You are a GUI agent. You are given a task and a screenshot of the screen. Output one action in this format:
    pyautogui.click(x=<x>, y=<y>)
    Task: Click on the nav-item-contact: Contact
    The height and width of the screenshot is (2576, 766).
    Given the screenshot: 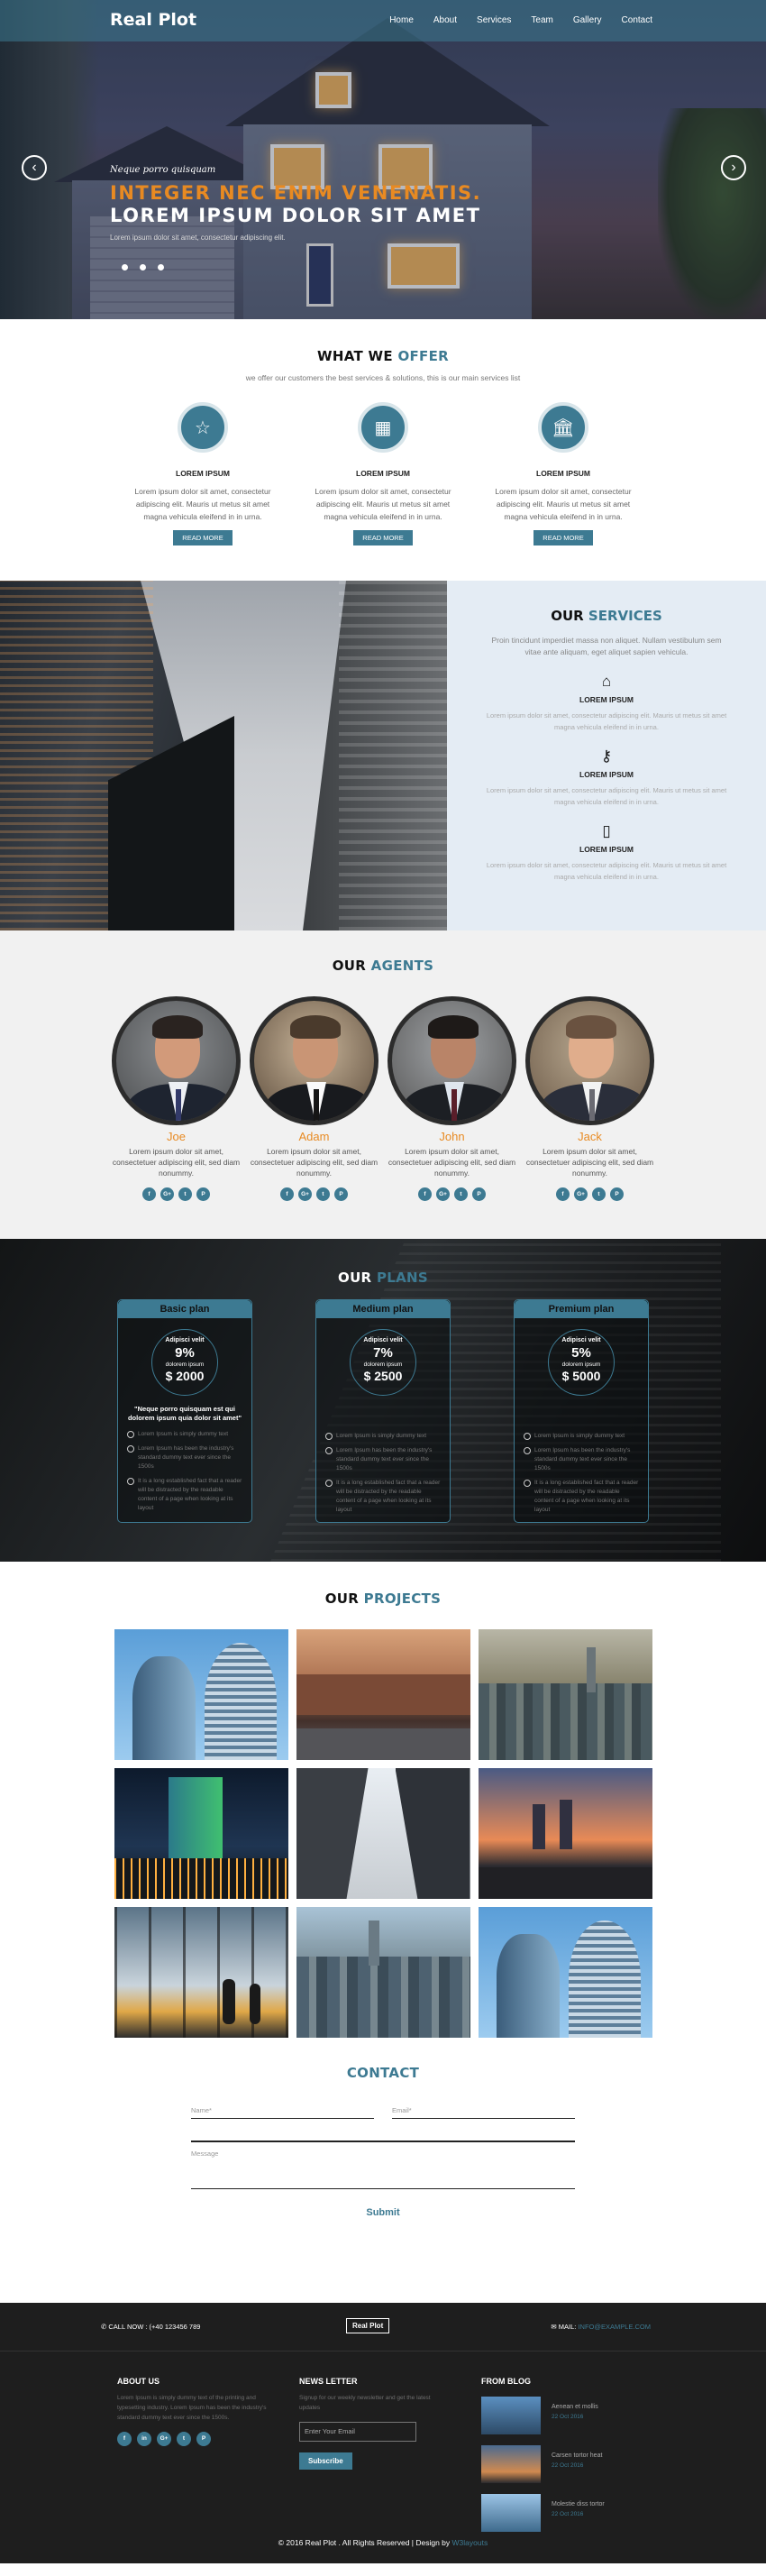 What is the action you would take?
    pyautogui.click(x=637, y=20)
    